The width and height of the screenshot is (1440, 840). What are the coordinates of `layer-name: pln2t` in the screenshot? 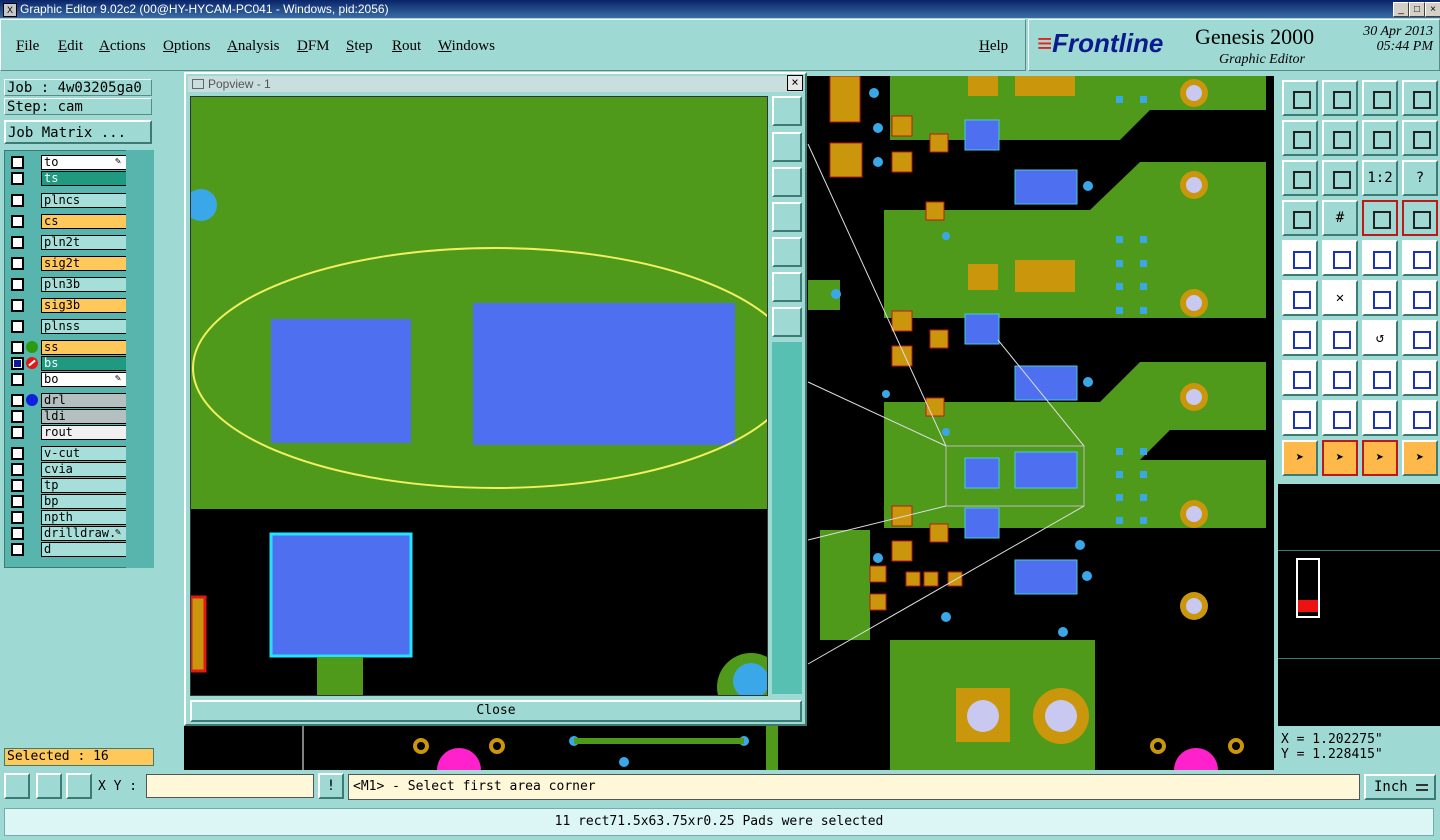 It's located at (84, 242).